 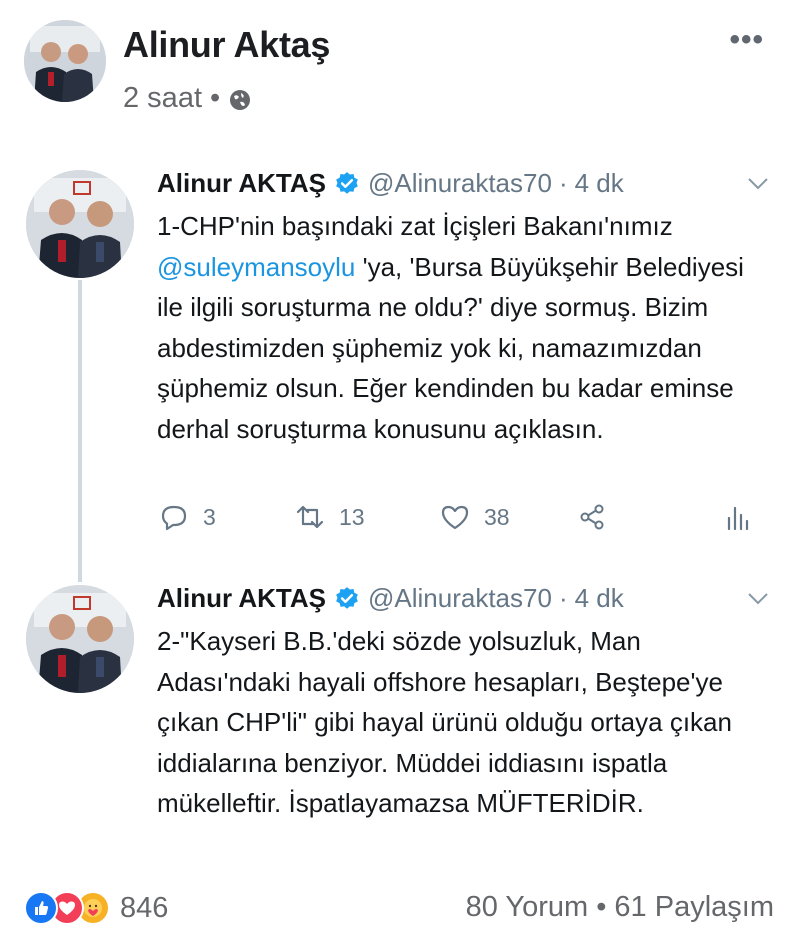 I want to click on like-reaction-icon, so click(x=41, y=908).